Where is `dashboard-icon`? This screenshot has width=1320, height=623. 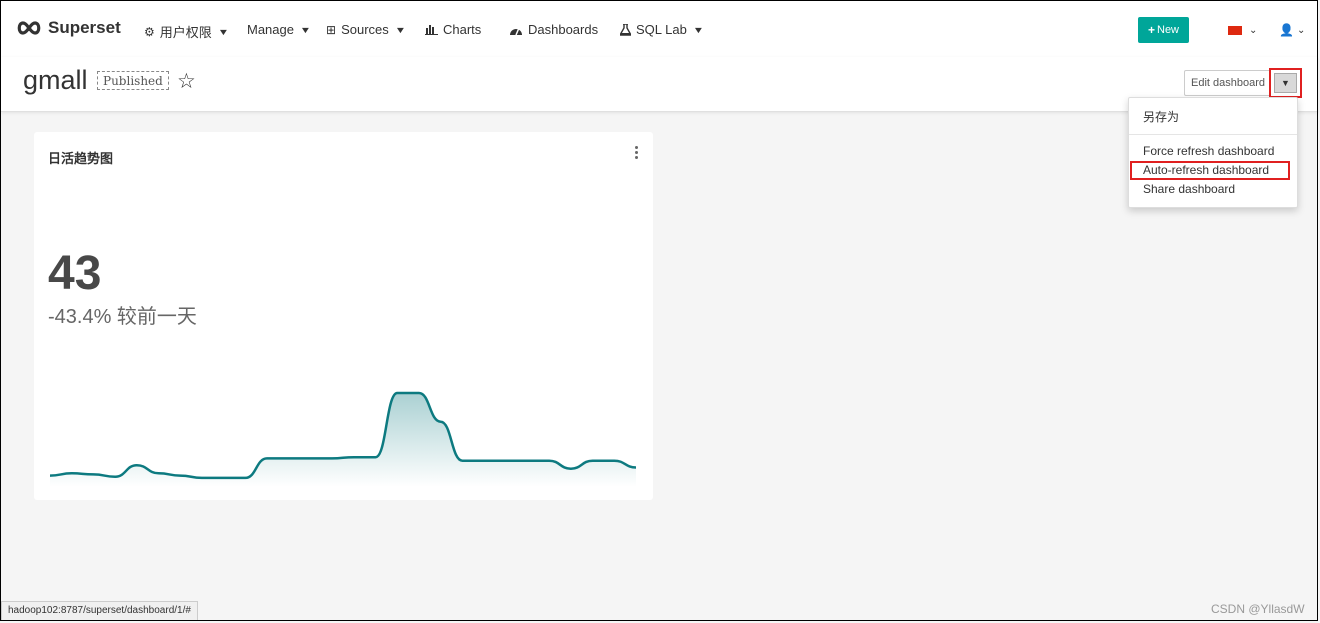 dashboard-icon is located at coordinates (516, 31).